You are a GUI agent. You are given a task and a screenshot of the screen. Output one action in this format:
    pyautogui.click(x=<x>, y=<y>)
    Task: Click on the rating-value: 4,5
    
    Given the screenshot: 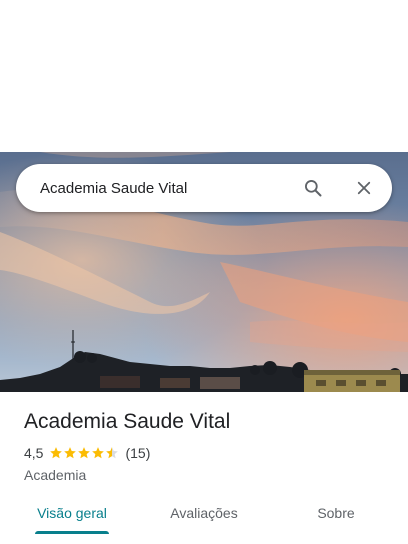 What is the action you would take?
    pyautogui.click(x=34, y=453)
    